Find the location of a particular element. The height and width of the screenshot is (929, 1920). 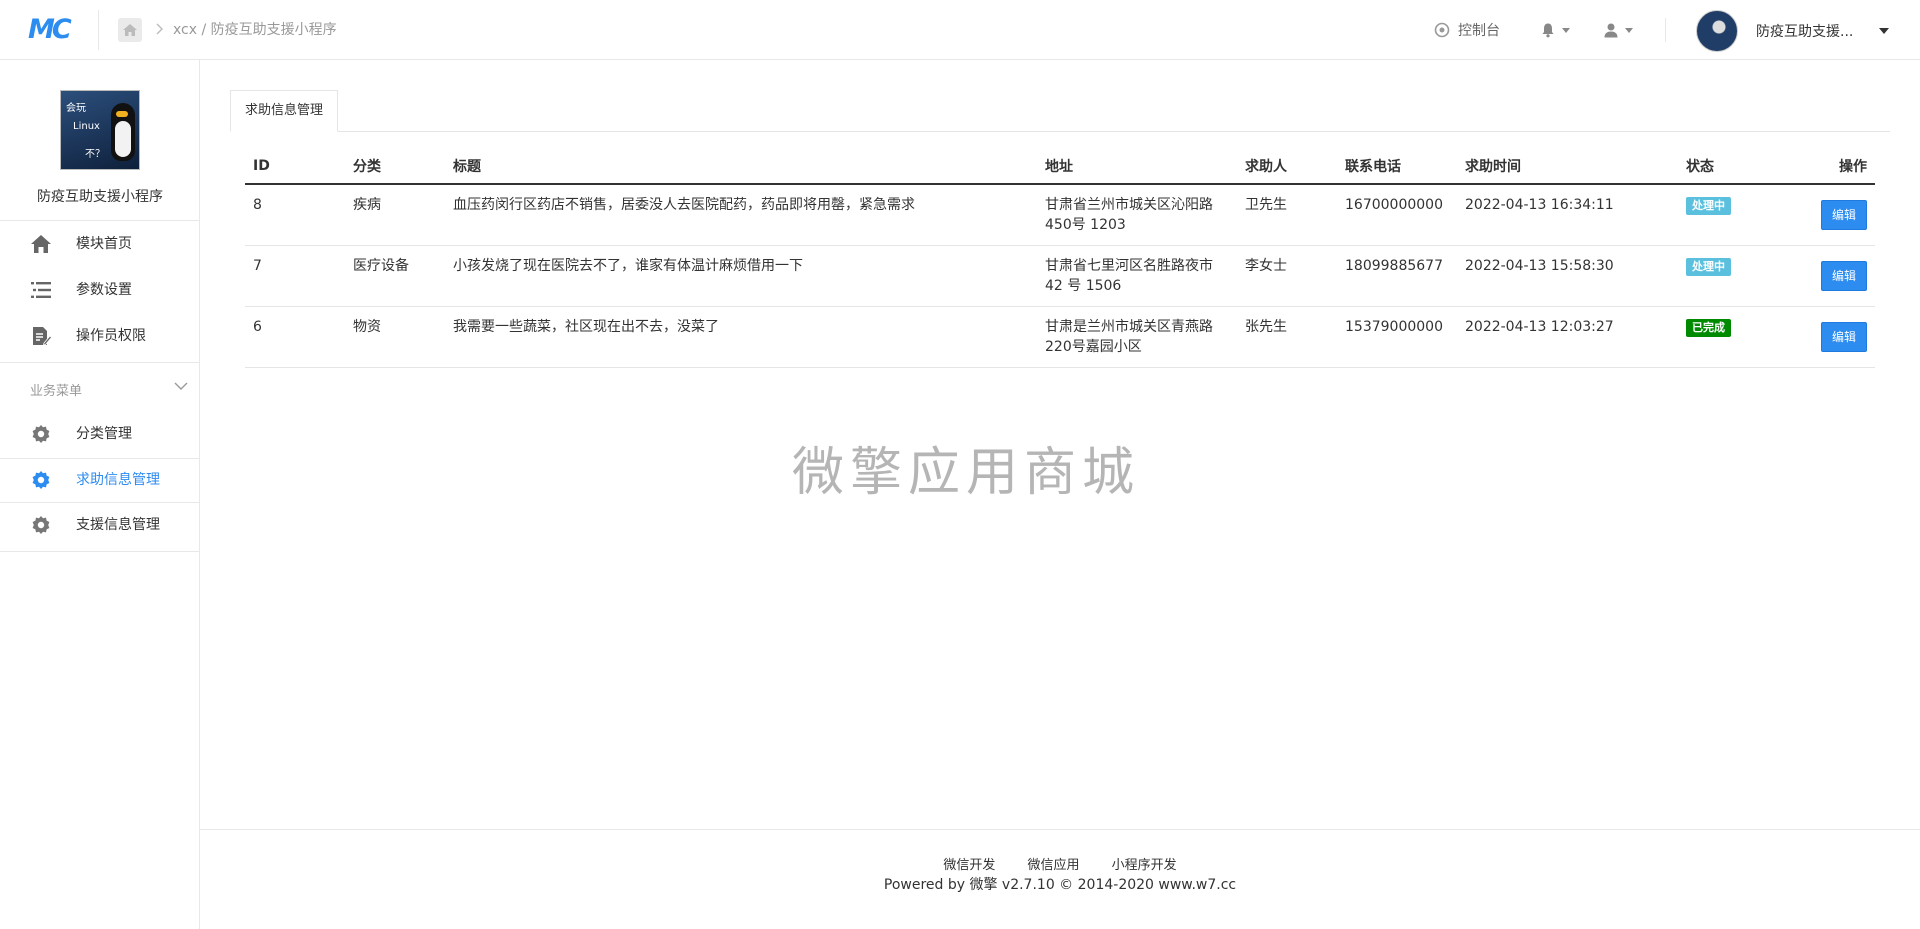

cell-time: 2022-04-13 16:34:11 is located at coordinates (1567, 215).